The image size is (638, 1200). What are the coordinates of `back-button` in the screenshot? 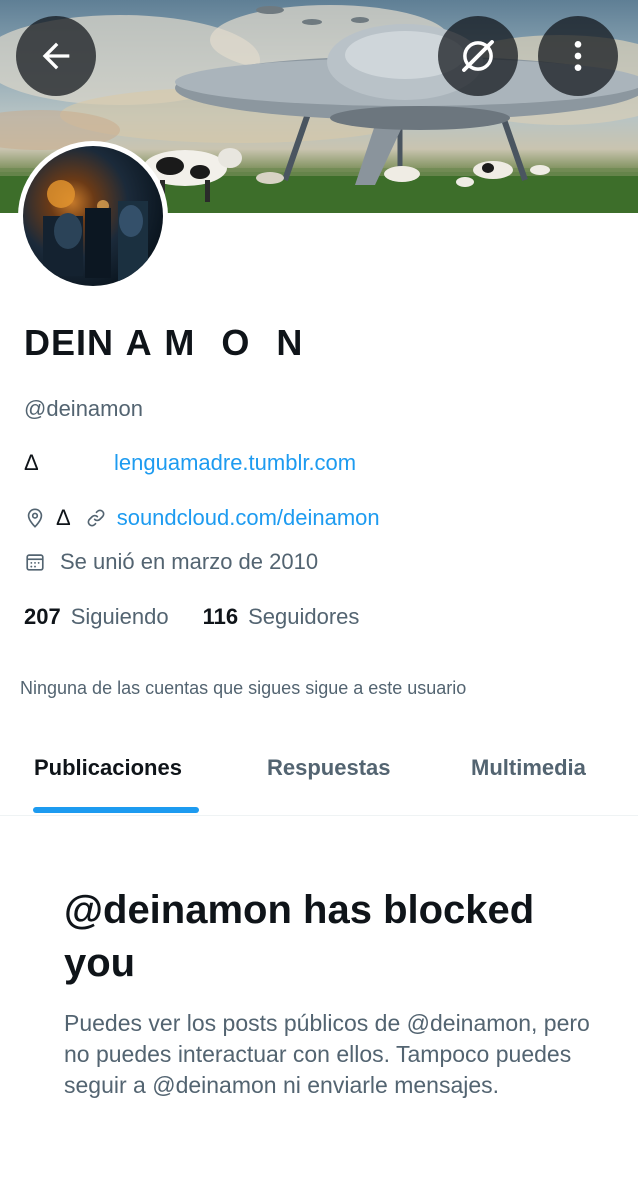 It's located at (56, 56).